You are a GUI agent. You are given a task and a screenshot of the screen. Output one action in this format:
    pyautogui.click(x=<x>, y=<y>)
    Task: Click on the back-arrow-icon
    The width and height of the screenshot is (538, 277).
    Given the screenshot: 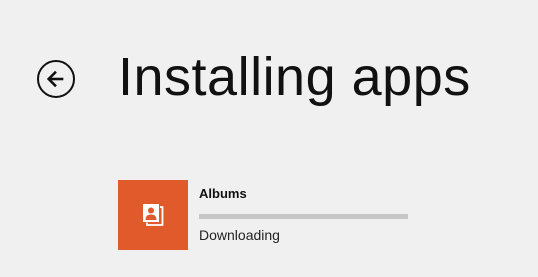 What is the action you would take?
    pyautogui.click(x=55, y=79)
    